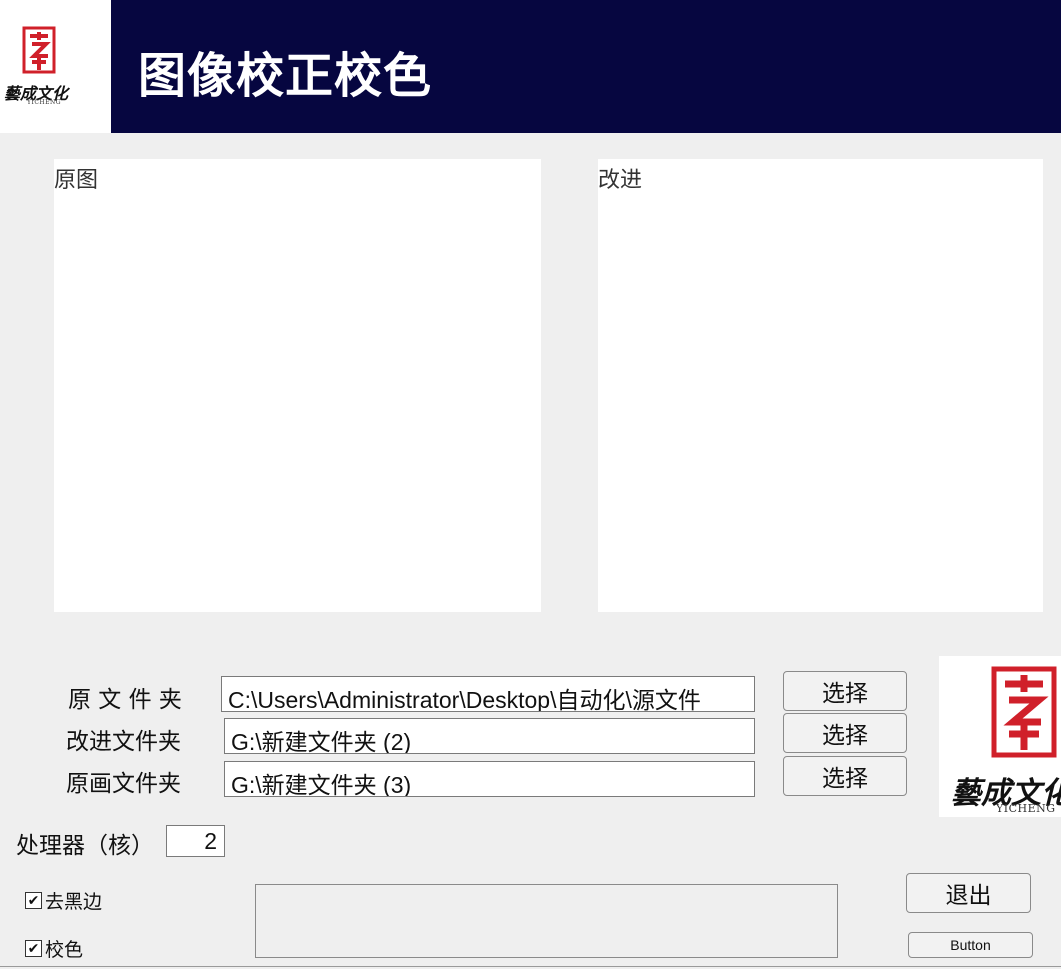  What do you see at coordinates (546, 921) in the screenshot?
I see `log-output-box` at bounding box center [546, 921].